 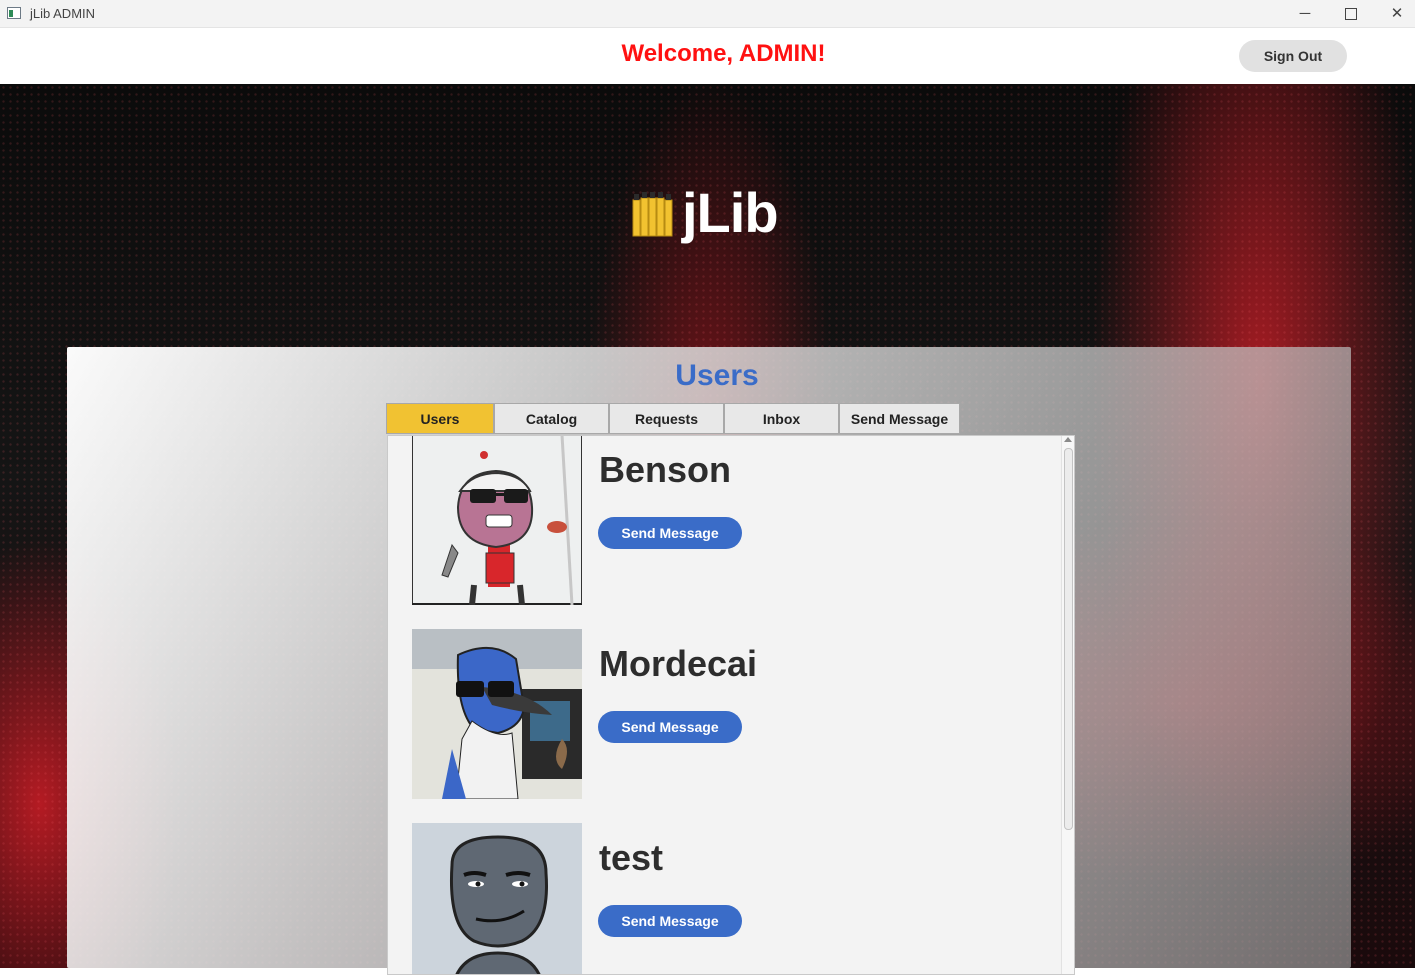 I want to click on panel-title: Users, so click(x=717, y=375).